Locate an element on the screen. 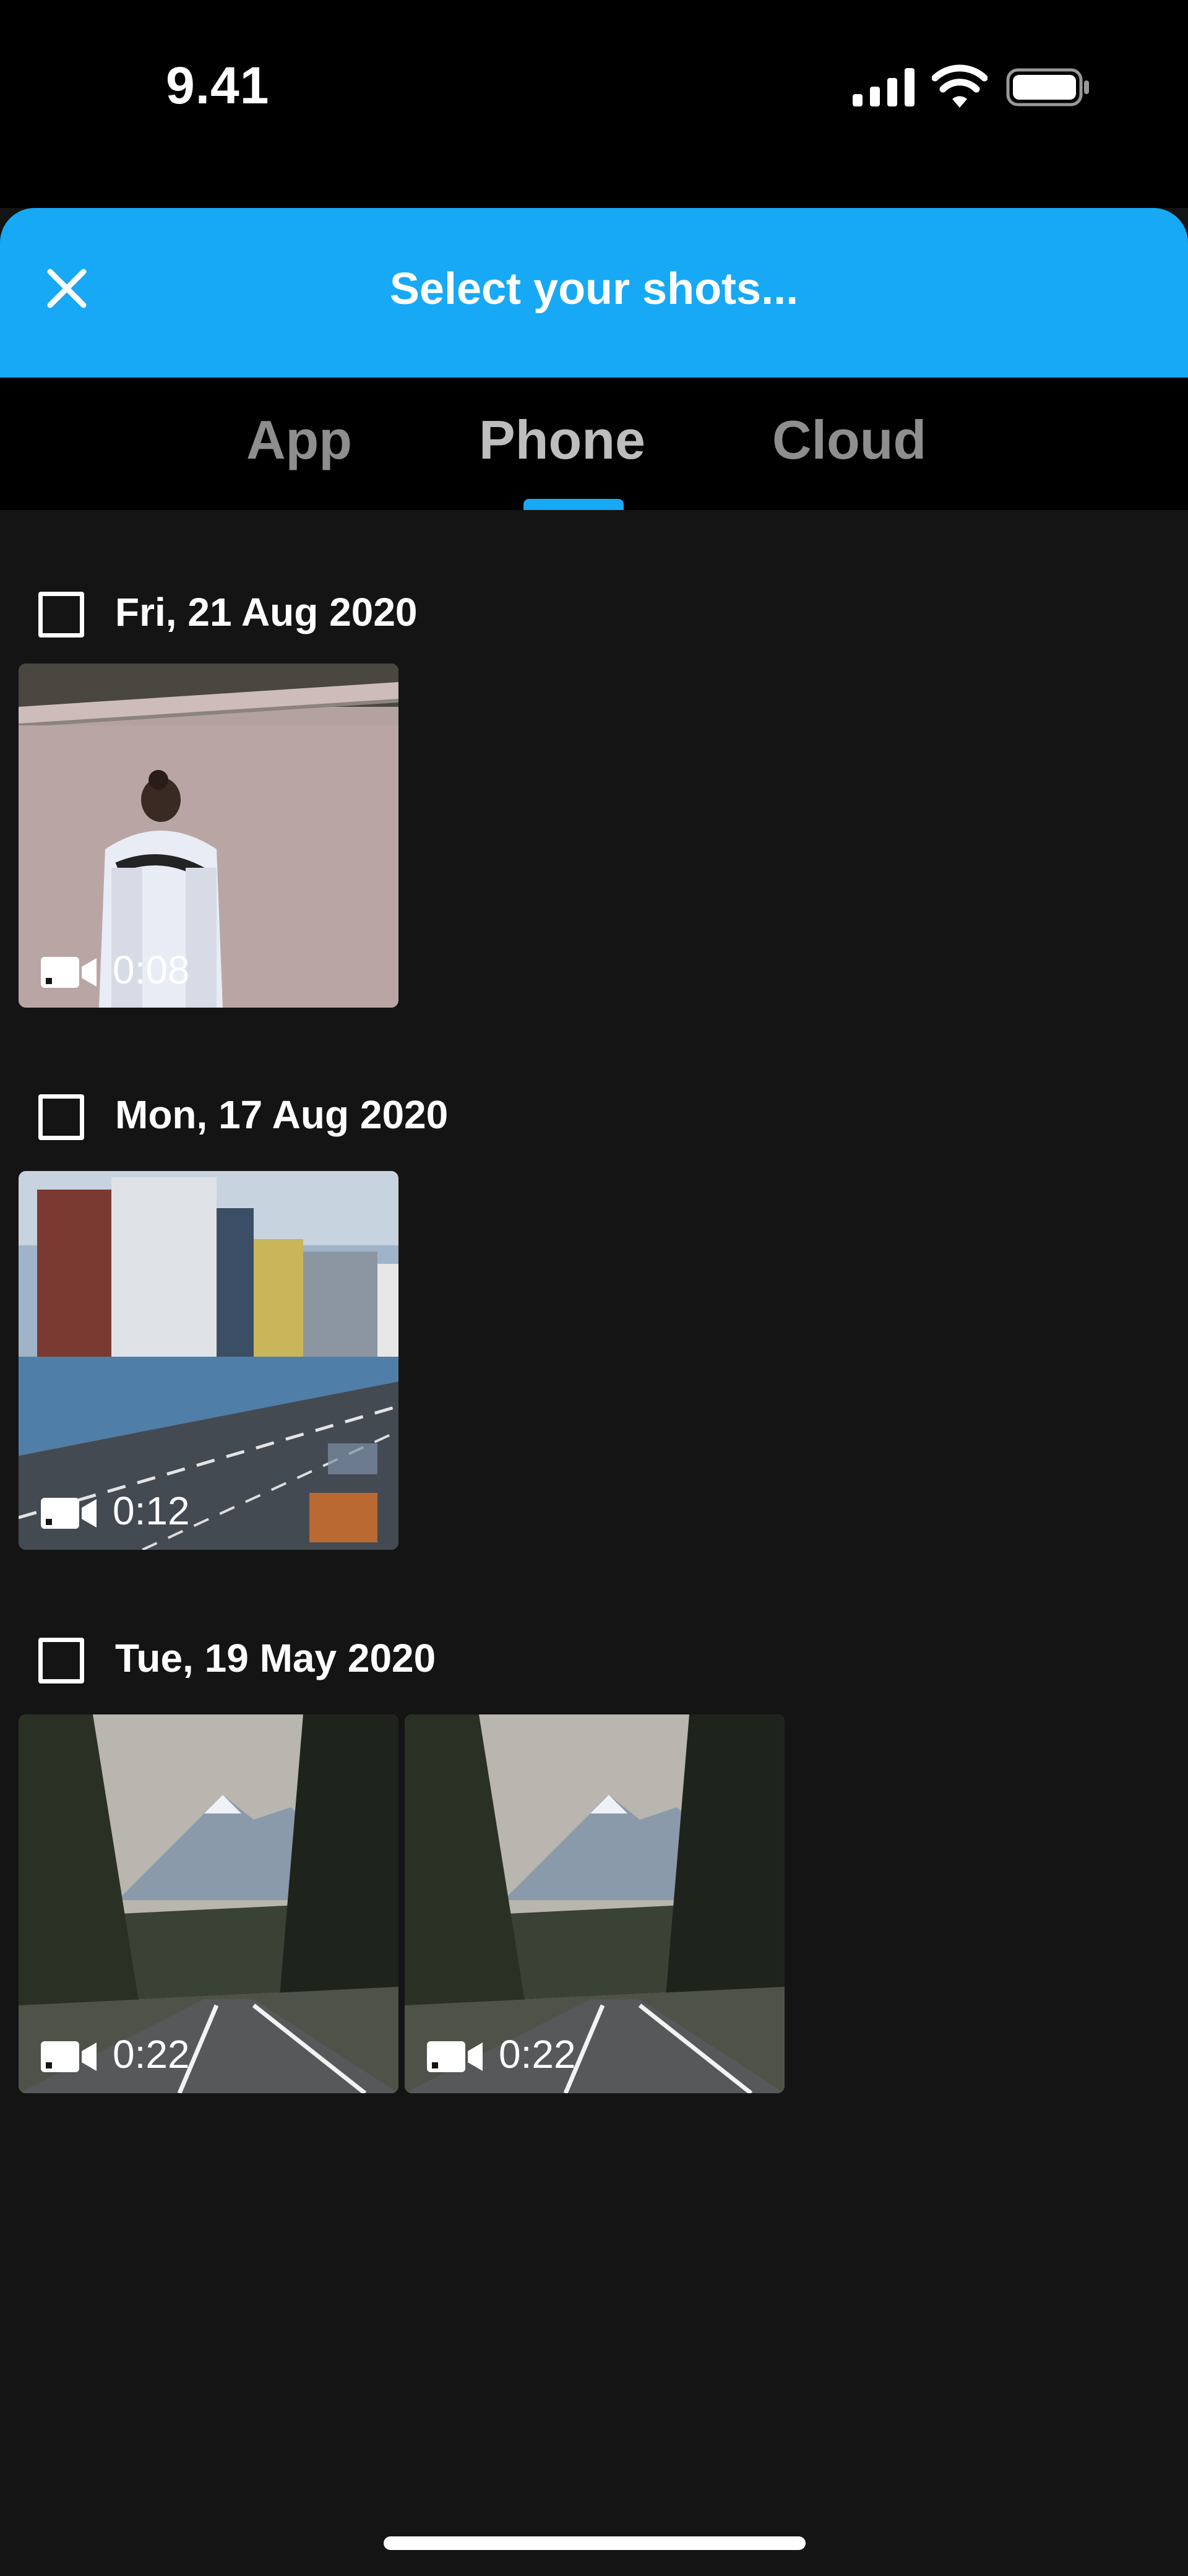 The width and height of the screenshot is (1188, 2576). tab-app: App is located at coordinates (299, 440).